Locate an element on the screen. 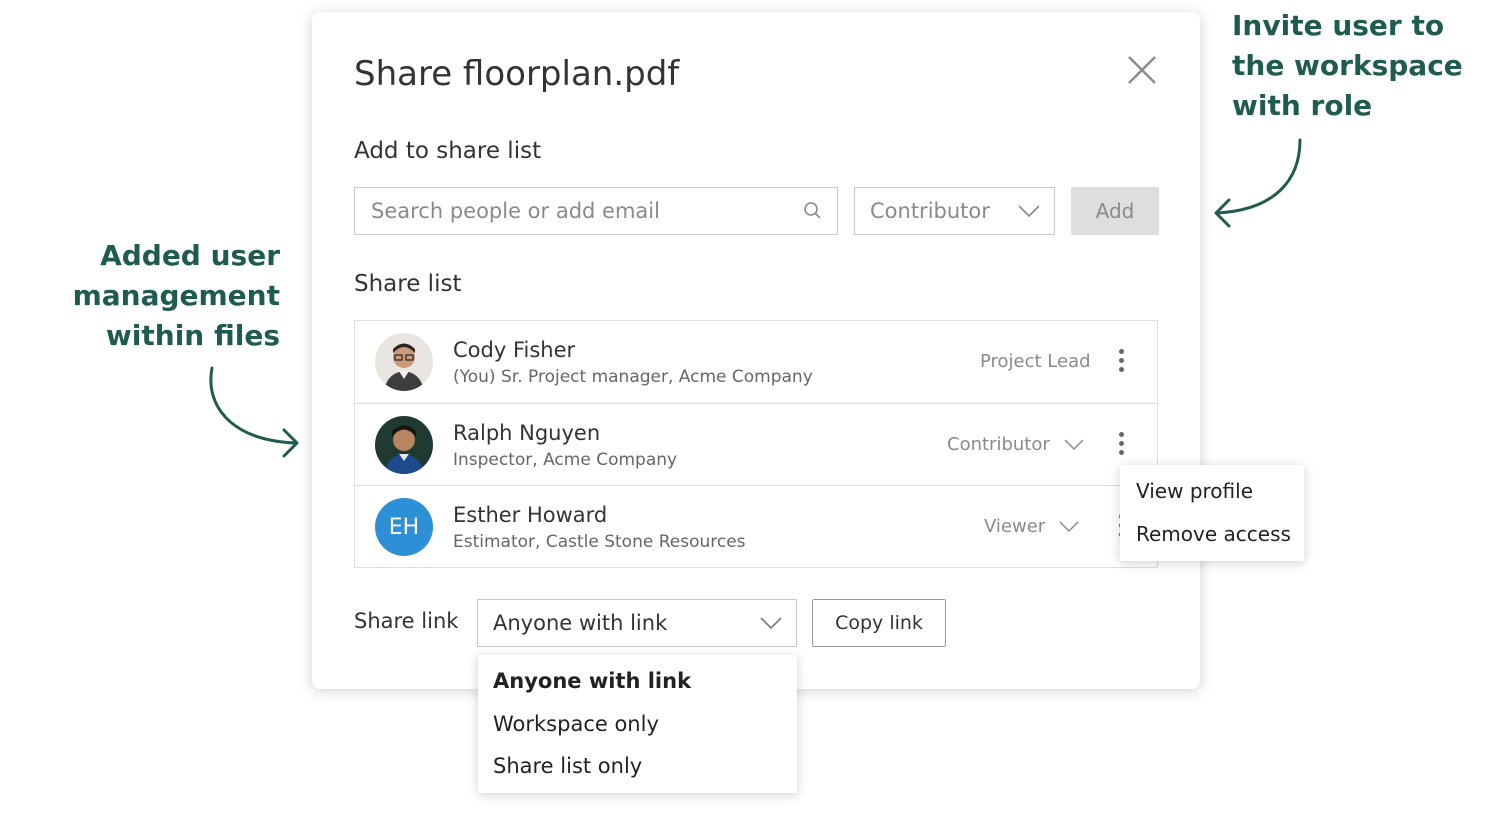 The height and width of the screenshot is (823, 1512). dropdown-option-anyone: Anyone with link is located at coordinates (592, 681).